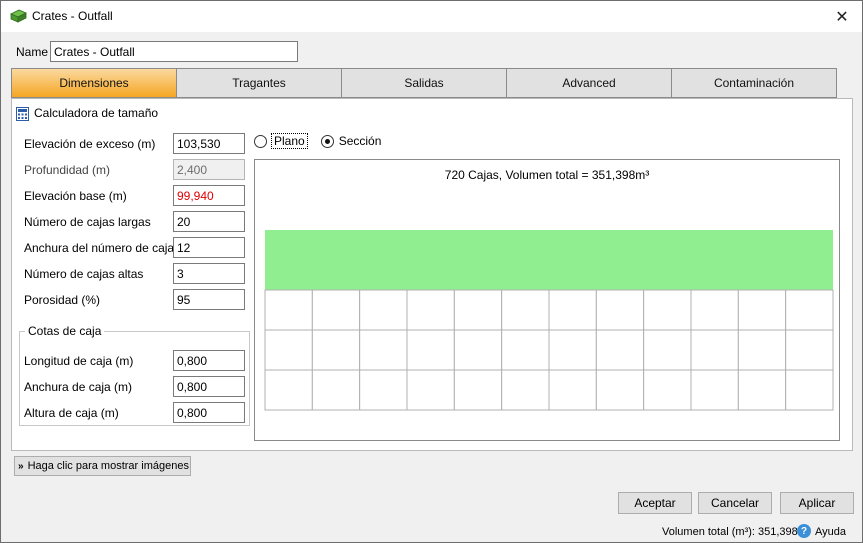 This screenshot has width=863, height=543. I want to click on depth-input, so click(209, 169).